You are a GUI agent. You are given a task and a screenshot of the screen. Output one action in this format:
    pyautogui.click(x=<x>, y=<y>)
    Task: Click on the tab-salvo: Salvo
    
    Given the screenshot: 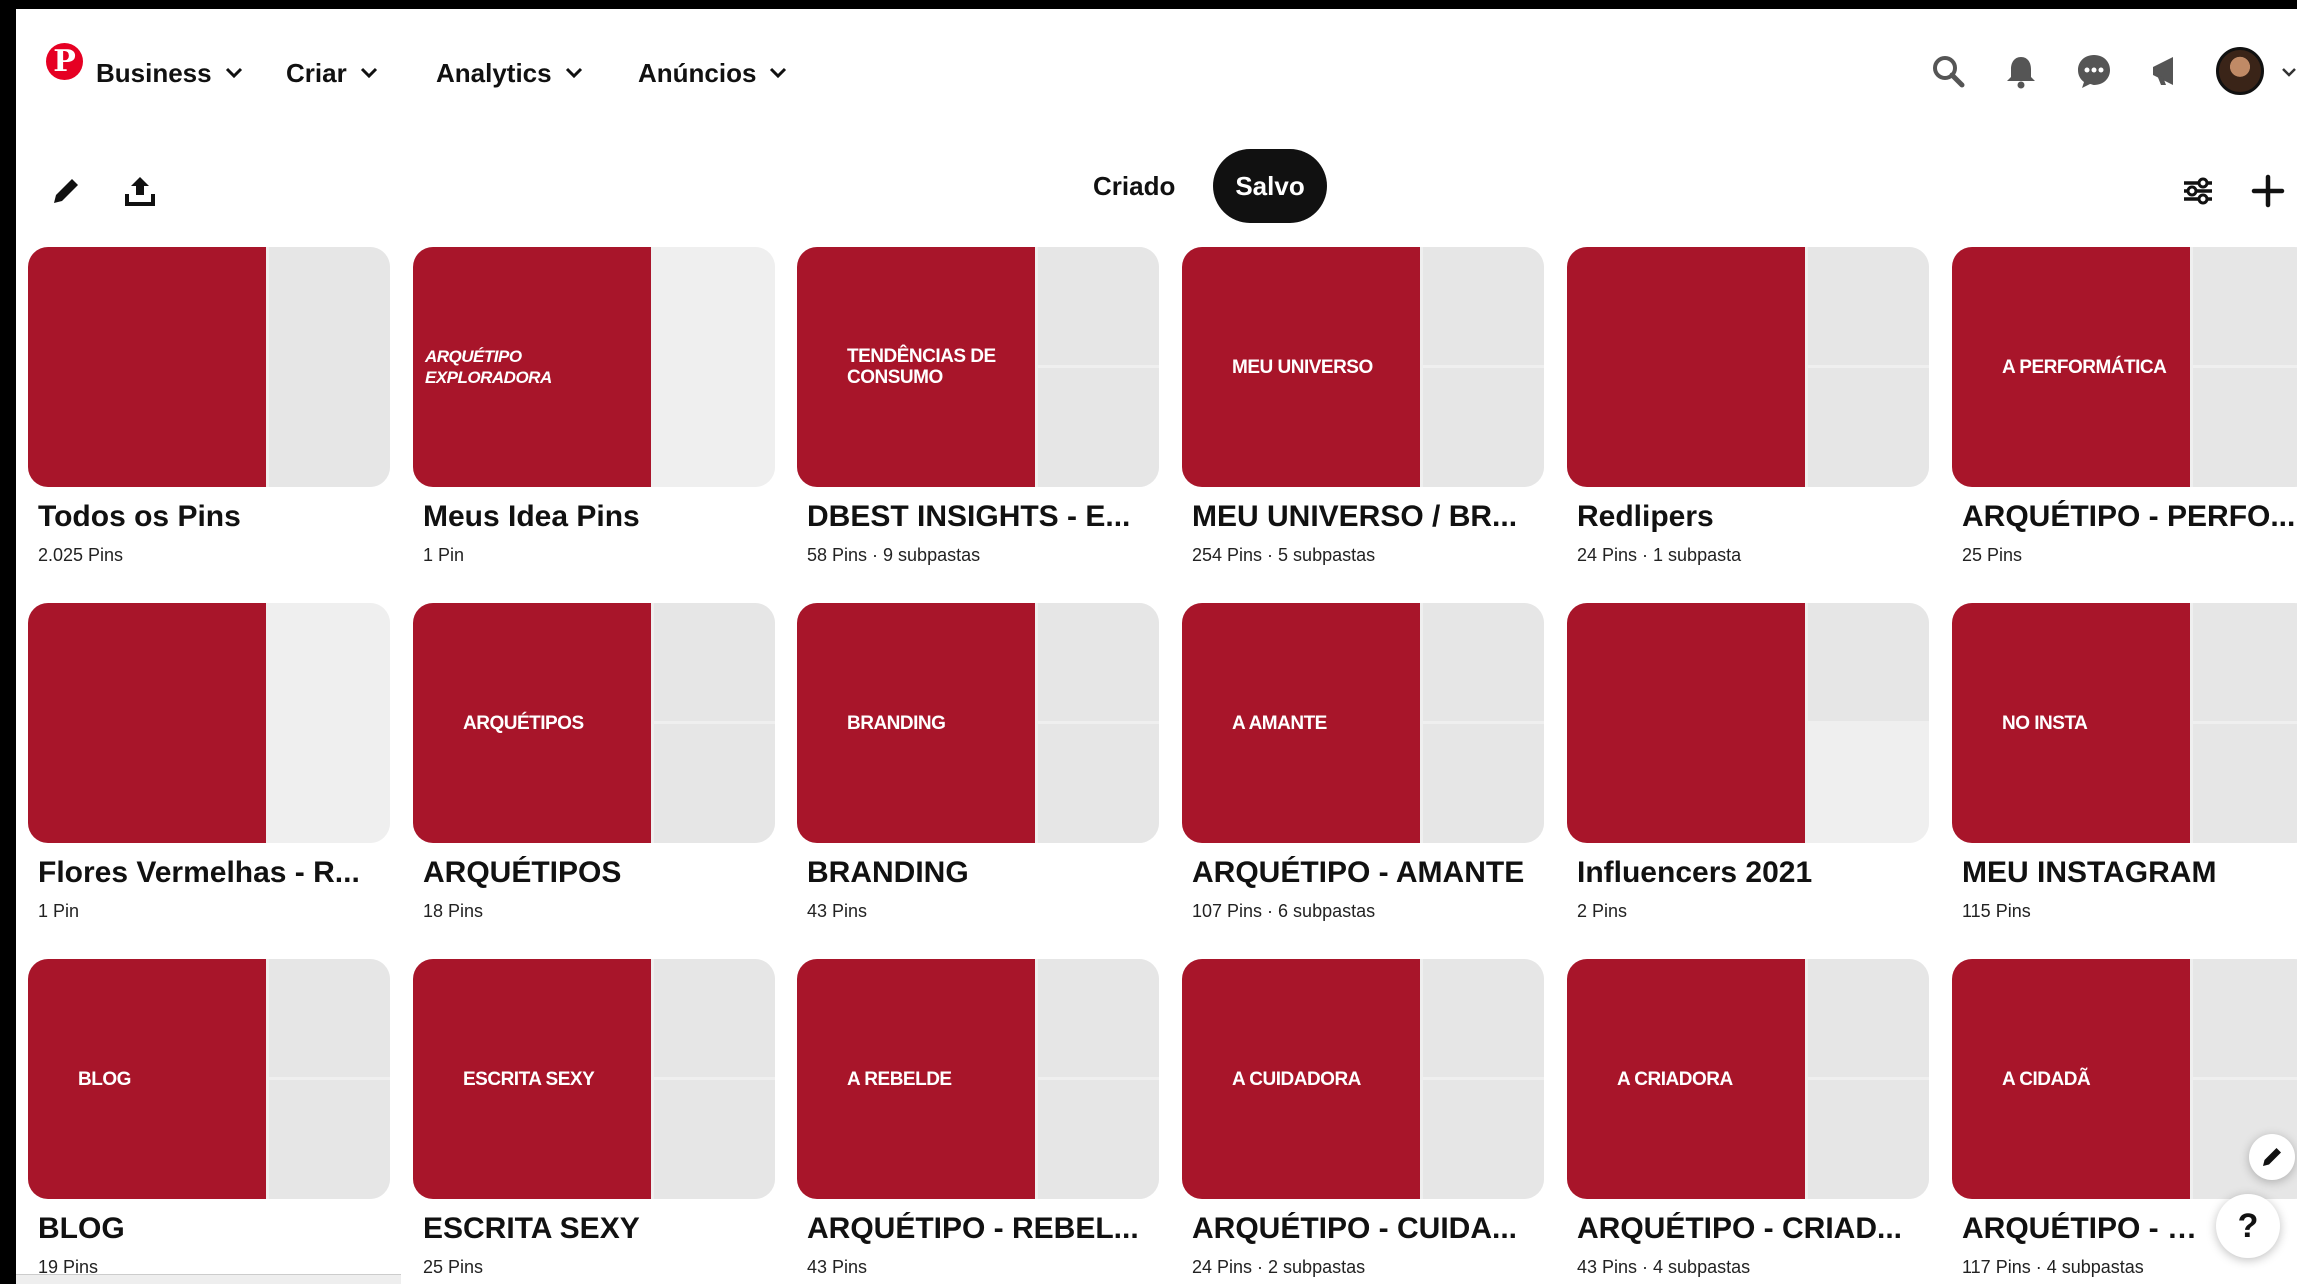 What is the action you would take?
    pyautogui.click(x=1270, y=186)
    